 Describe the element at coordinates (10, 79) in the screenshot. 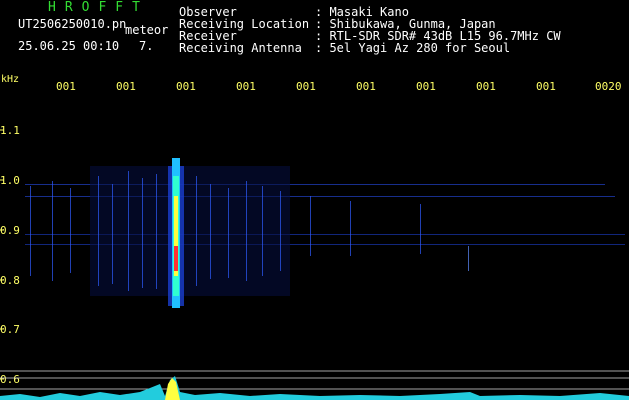

I see `y-axis-unit: kHz` at that location.